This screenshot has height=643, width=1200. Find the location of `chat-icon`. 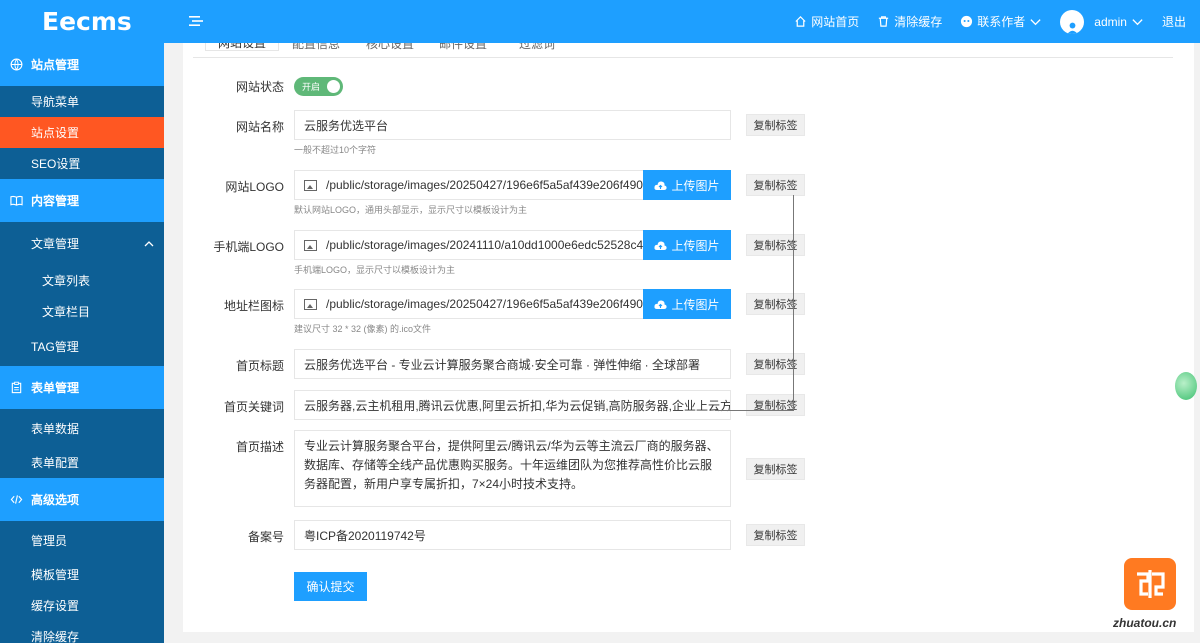

chat-icon is located at coordinates (967, 21).